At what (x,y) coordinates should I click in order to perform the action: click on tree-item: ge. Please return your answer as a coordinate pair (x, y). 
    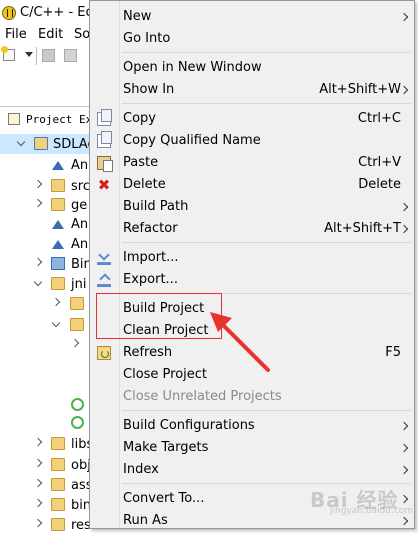
    Looking at the image, I should click on (50, 205).